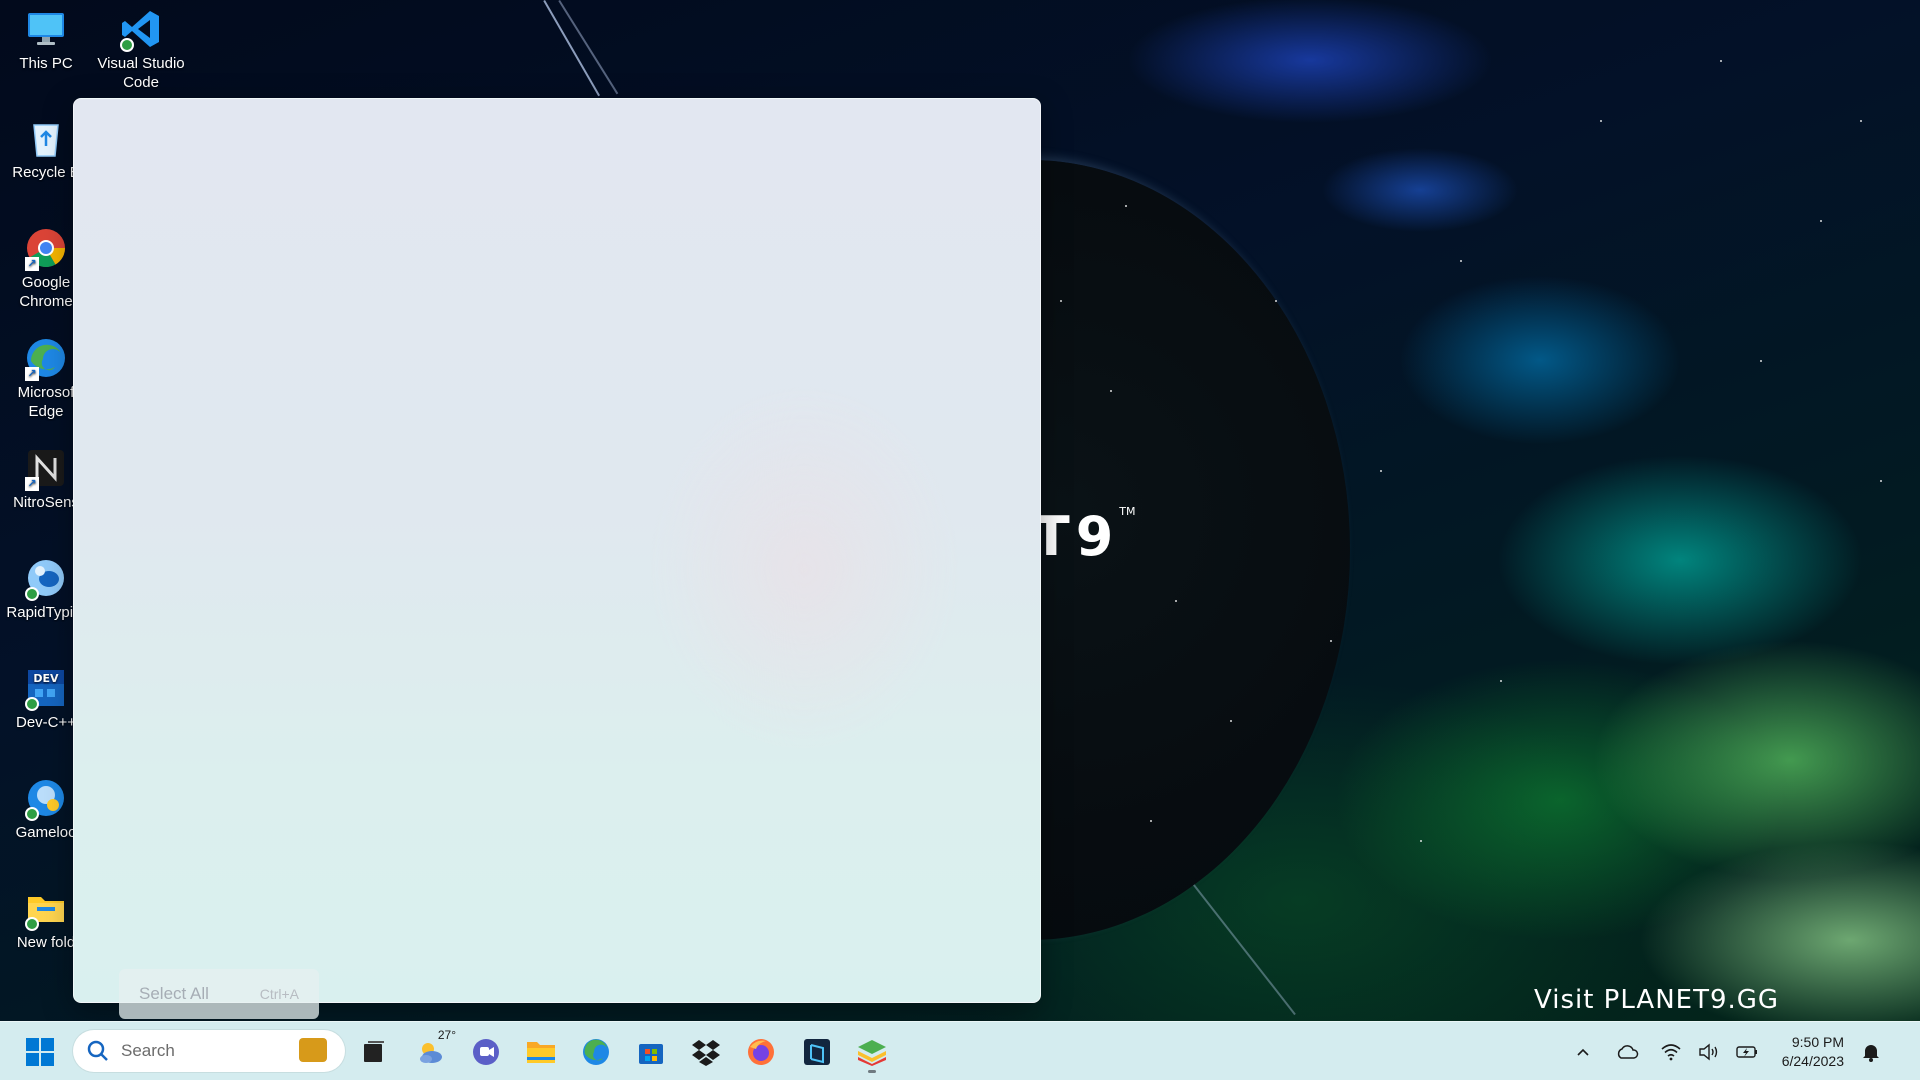 The image size is (1920, 1080). Describe the element at coordinates (1812, 1060) in the screenshot. I see `clock-date: 6/24/2023` at that location.